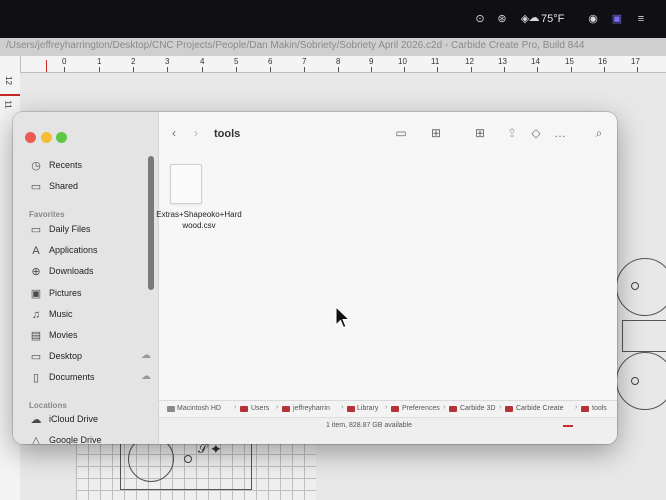 Image resolution: width=666 pixels, height=500 pixels. What do you see at coordinates (36, 336) in the screenshot?
I see `movies-icon: ▤` at bounding box center [36, 336].